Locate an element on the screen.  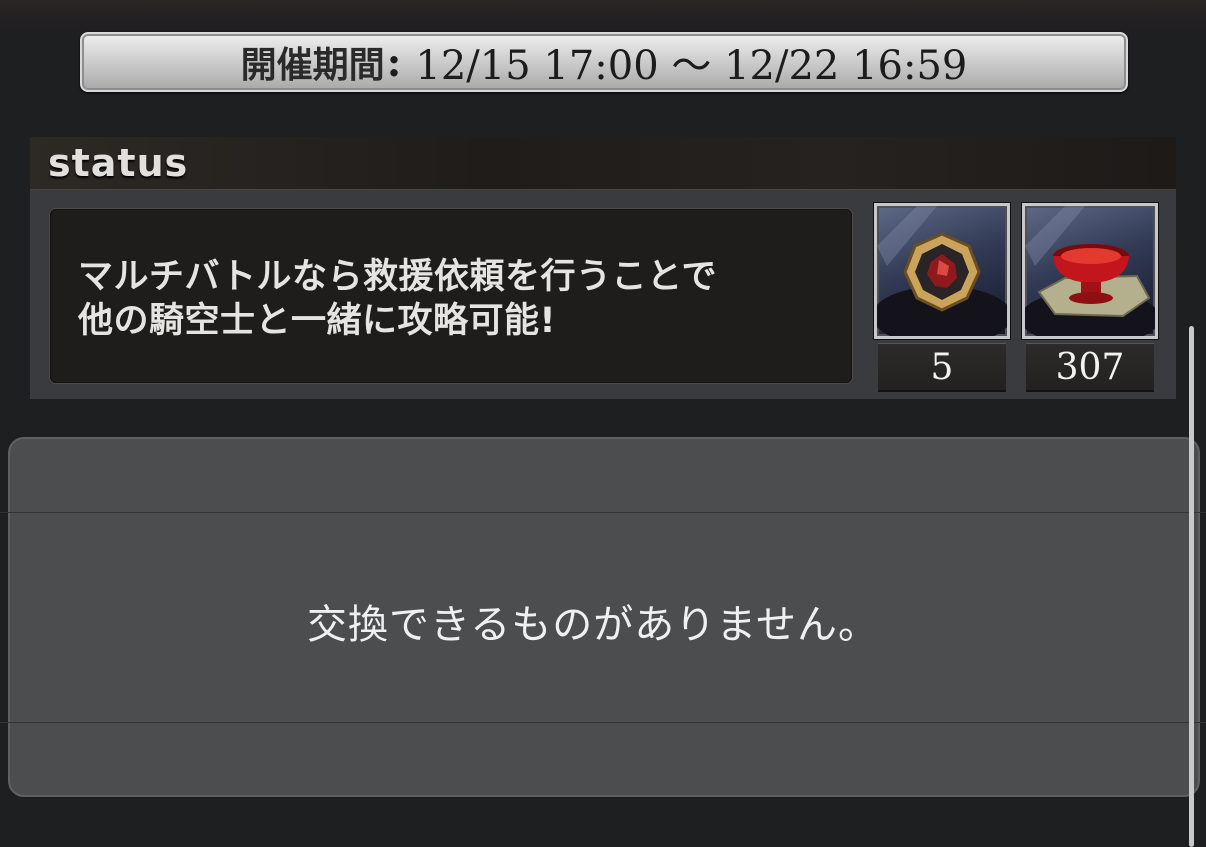
status-message-box: マルチバトルなら救援依頼を行うことで 他の騎空士と一緒に攻略可能! is located at coordinates (451, 296).